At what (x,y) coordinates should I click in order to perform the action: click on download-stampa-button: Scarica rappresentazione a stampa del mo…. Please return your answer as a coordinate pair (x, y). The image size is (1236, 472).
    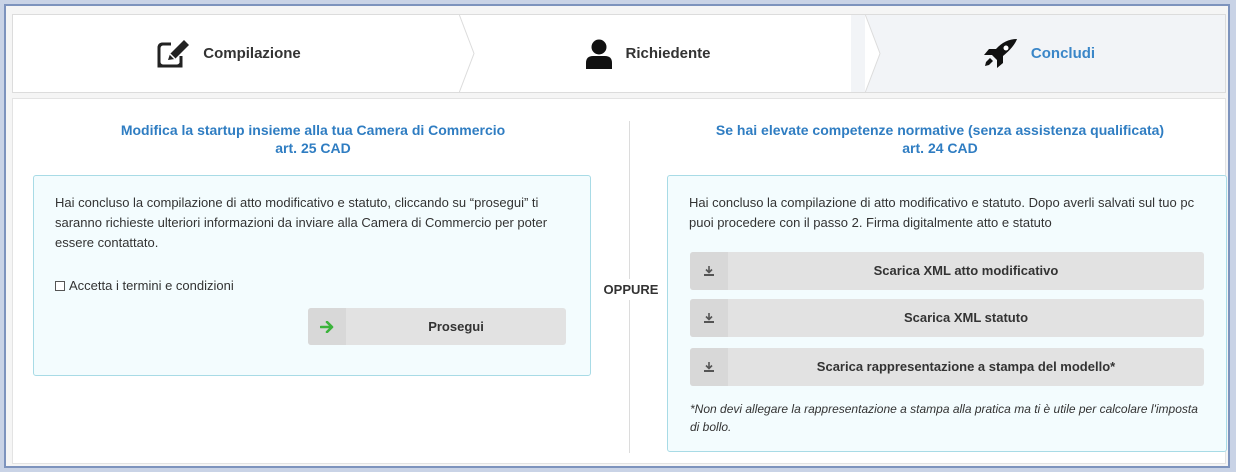
    Looking at the image, I should click on (947, 367).